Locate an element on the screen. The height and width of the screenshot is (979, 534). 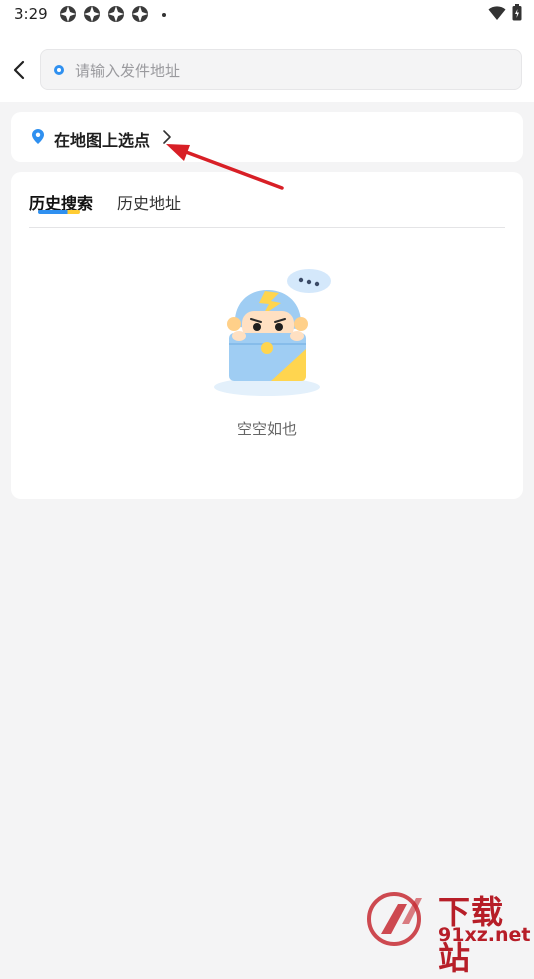
tab-divider is located at coordinates (267, 227).